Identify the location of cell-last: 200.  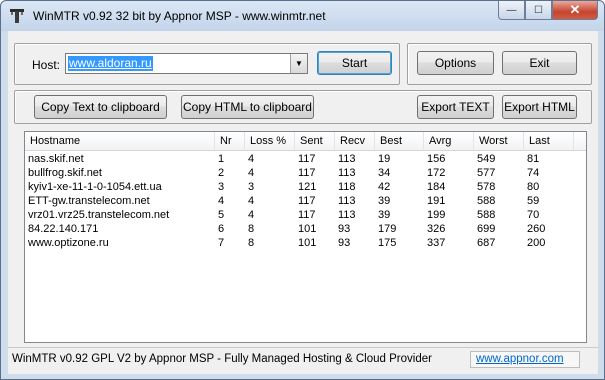
(536, 243).